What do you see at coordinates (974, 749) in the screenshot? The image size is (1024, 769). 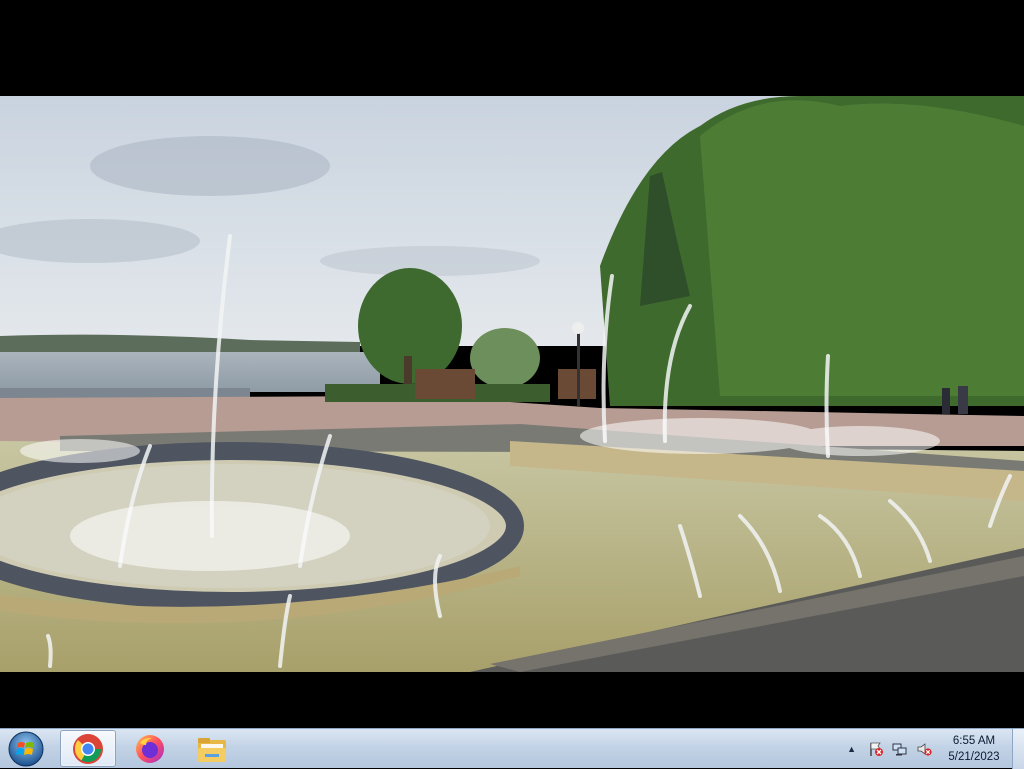 I see `taskbar-clock: 6:55 AM 5/21/2023` at bounding box center [974, 749].